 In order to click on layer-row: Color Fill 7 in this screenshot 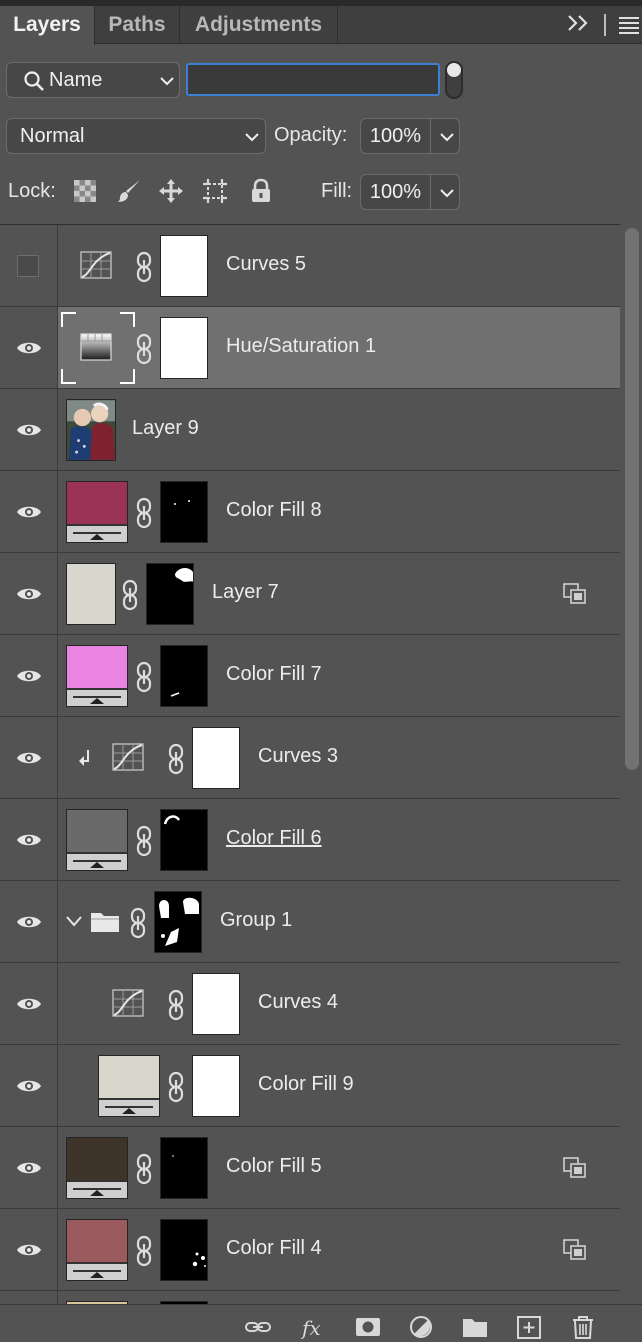, I will do `click(310, 676)`.